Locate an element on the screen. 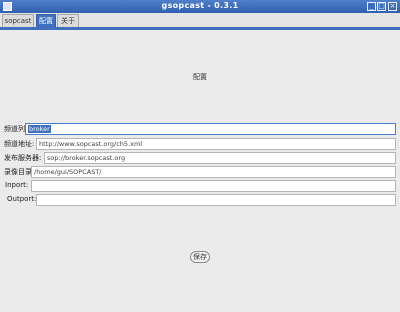 The height and width of the screenshot is (312, 400). window-title: gsopcast - 0.3.1 is located at coordinates (200, 5).